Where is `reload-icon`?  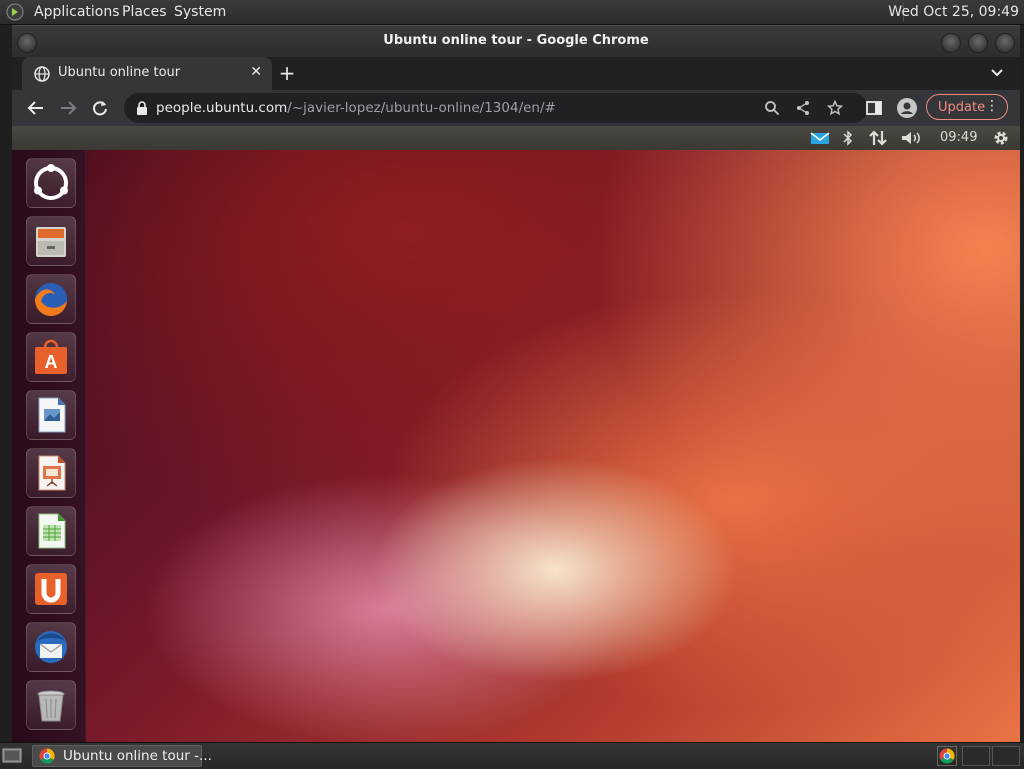
reload-icon is located at coordinates (100, 108).